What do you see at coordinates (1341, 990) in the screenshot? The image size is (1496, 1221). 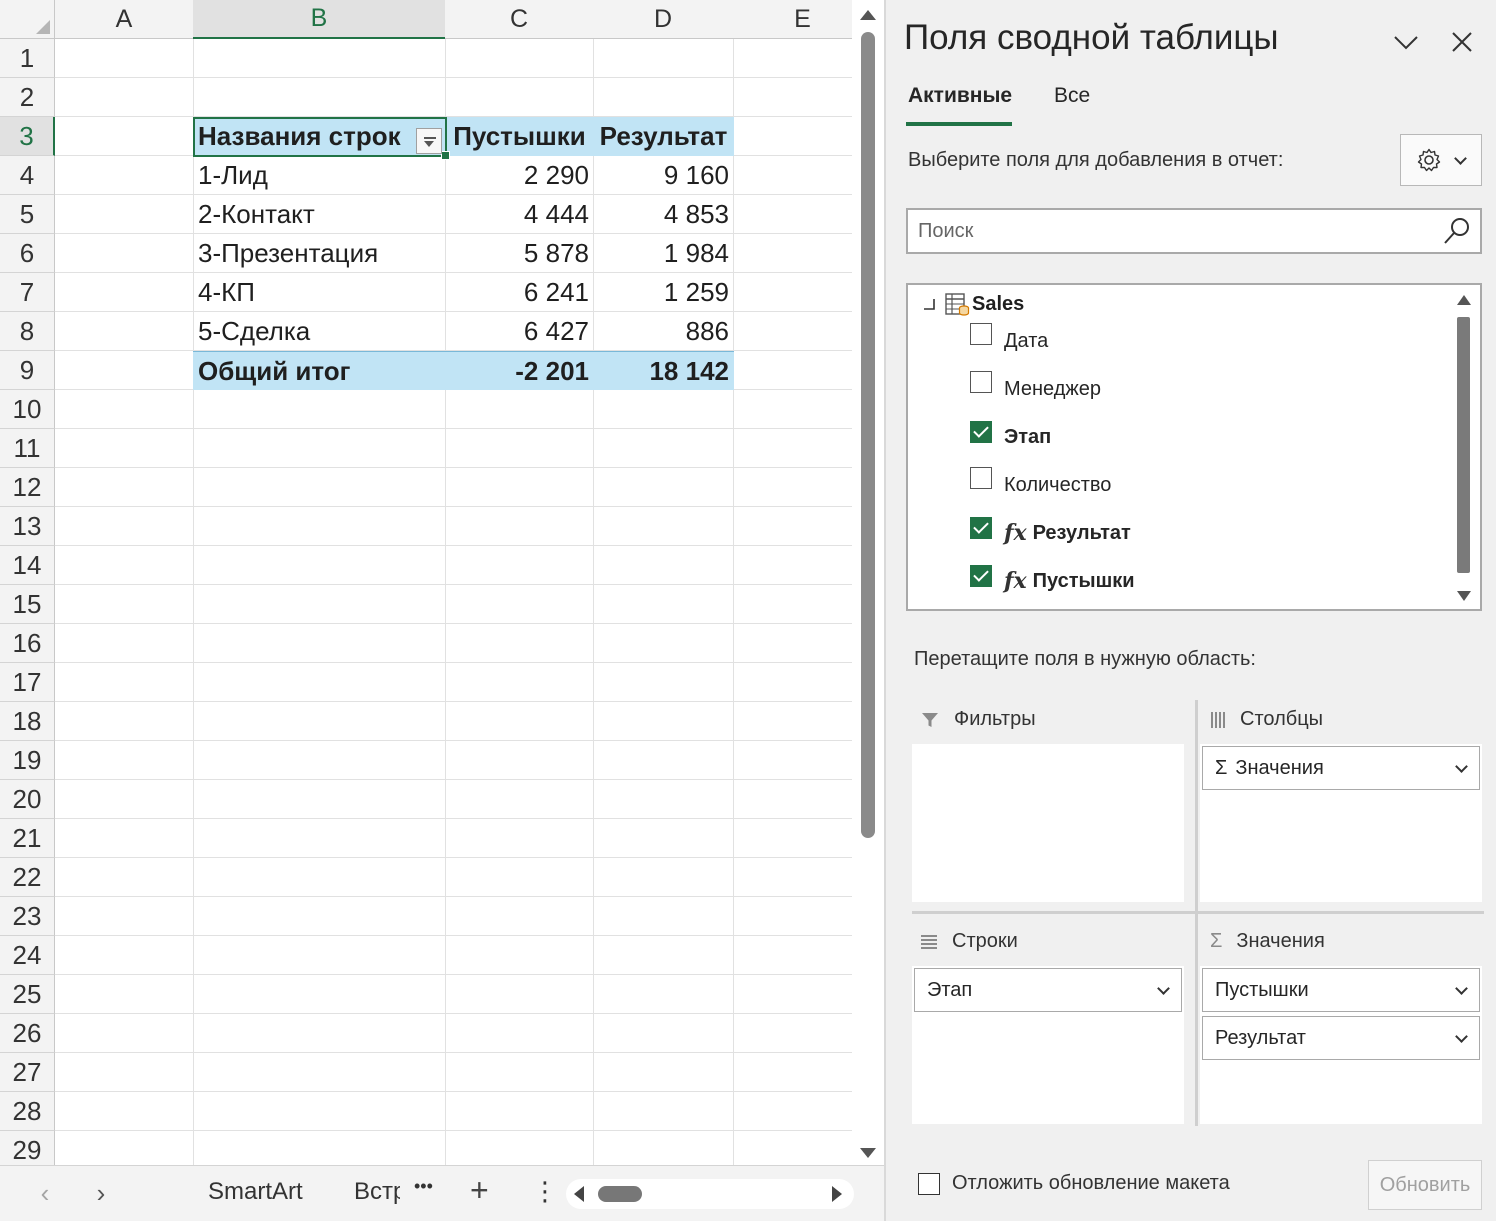 I see `values-pustyshki-pill: Пустышки` at bounding box center [1341, 990].